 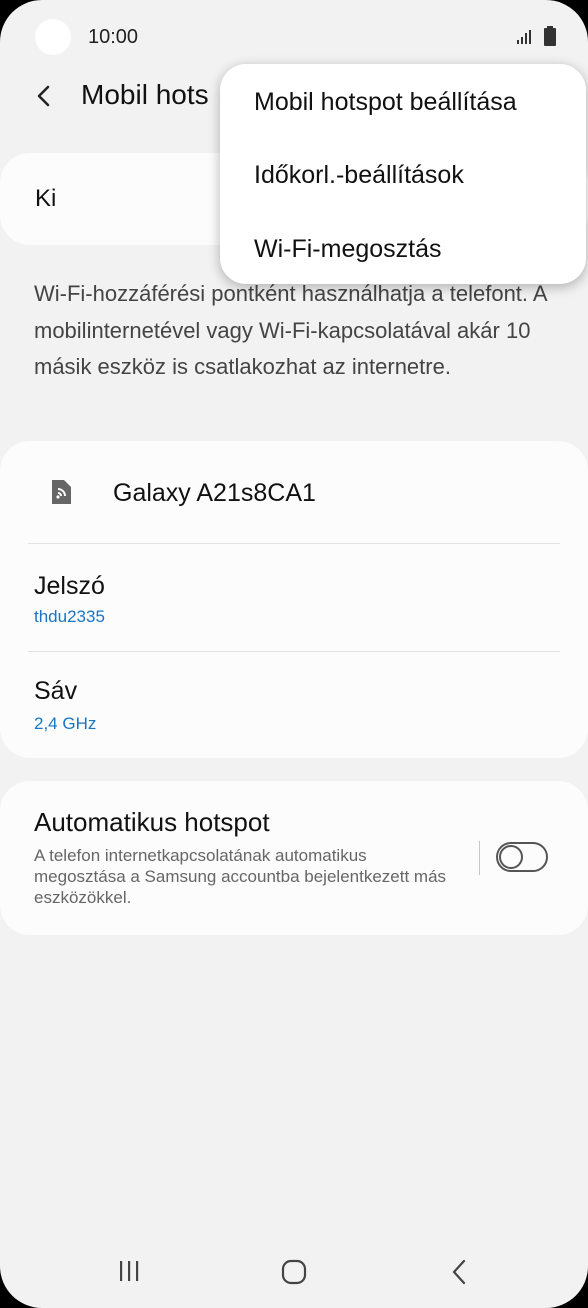 I want to click on network-name: Galaxy A21s8CA1, so click(x=214, y=493).